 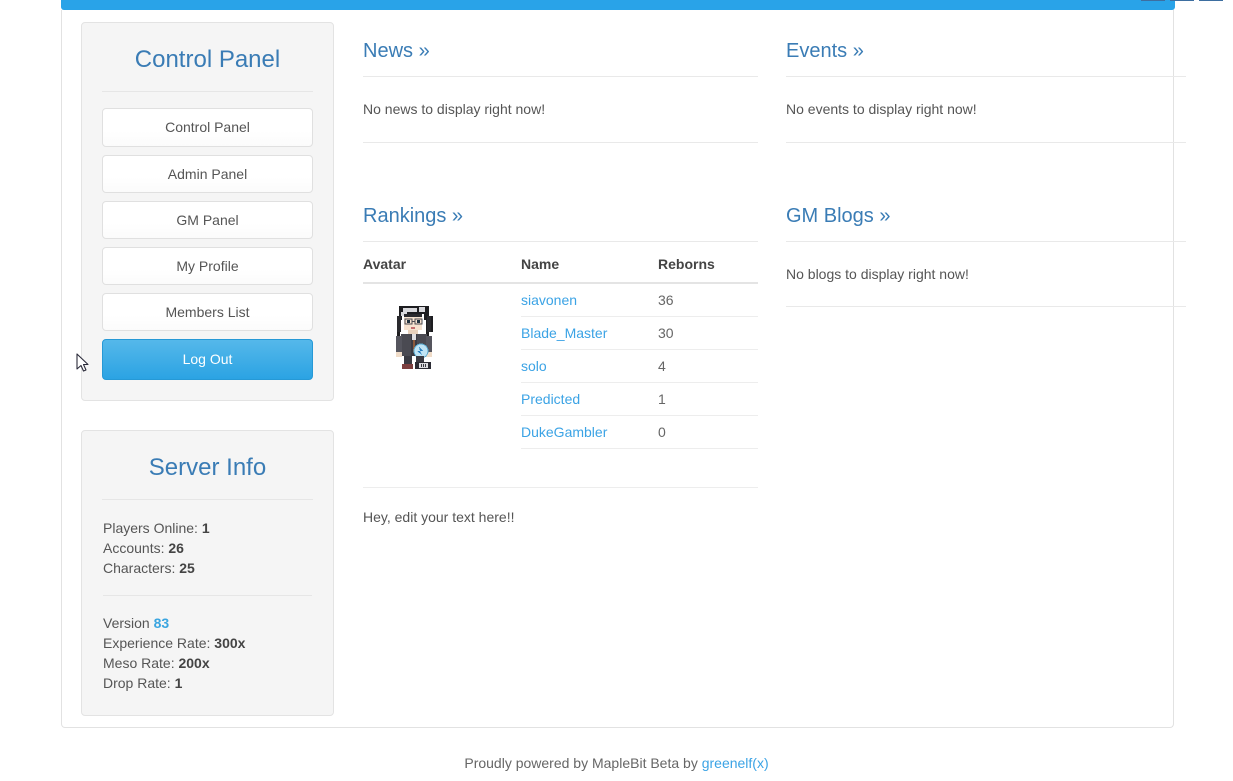 What do you see at coordinates (442, 262) in the screenshot?
I see `column-header-avatar: Avatar` at bounding box center [442, 262].